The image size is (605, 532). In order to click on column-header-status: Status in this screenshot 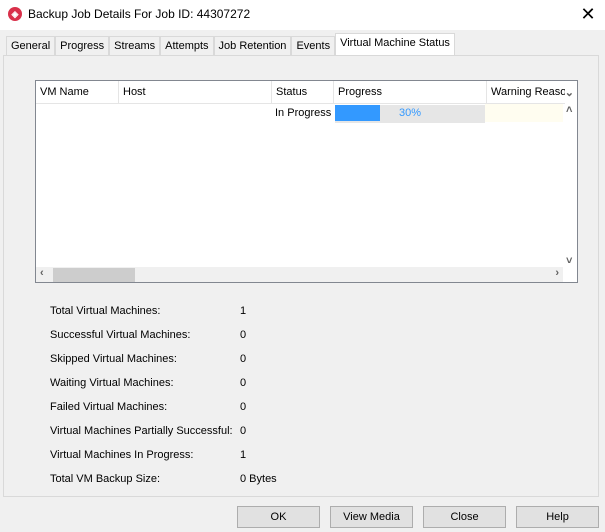, I will do `click(303, 92)`.